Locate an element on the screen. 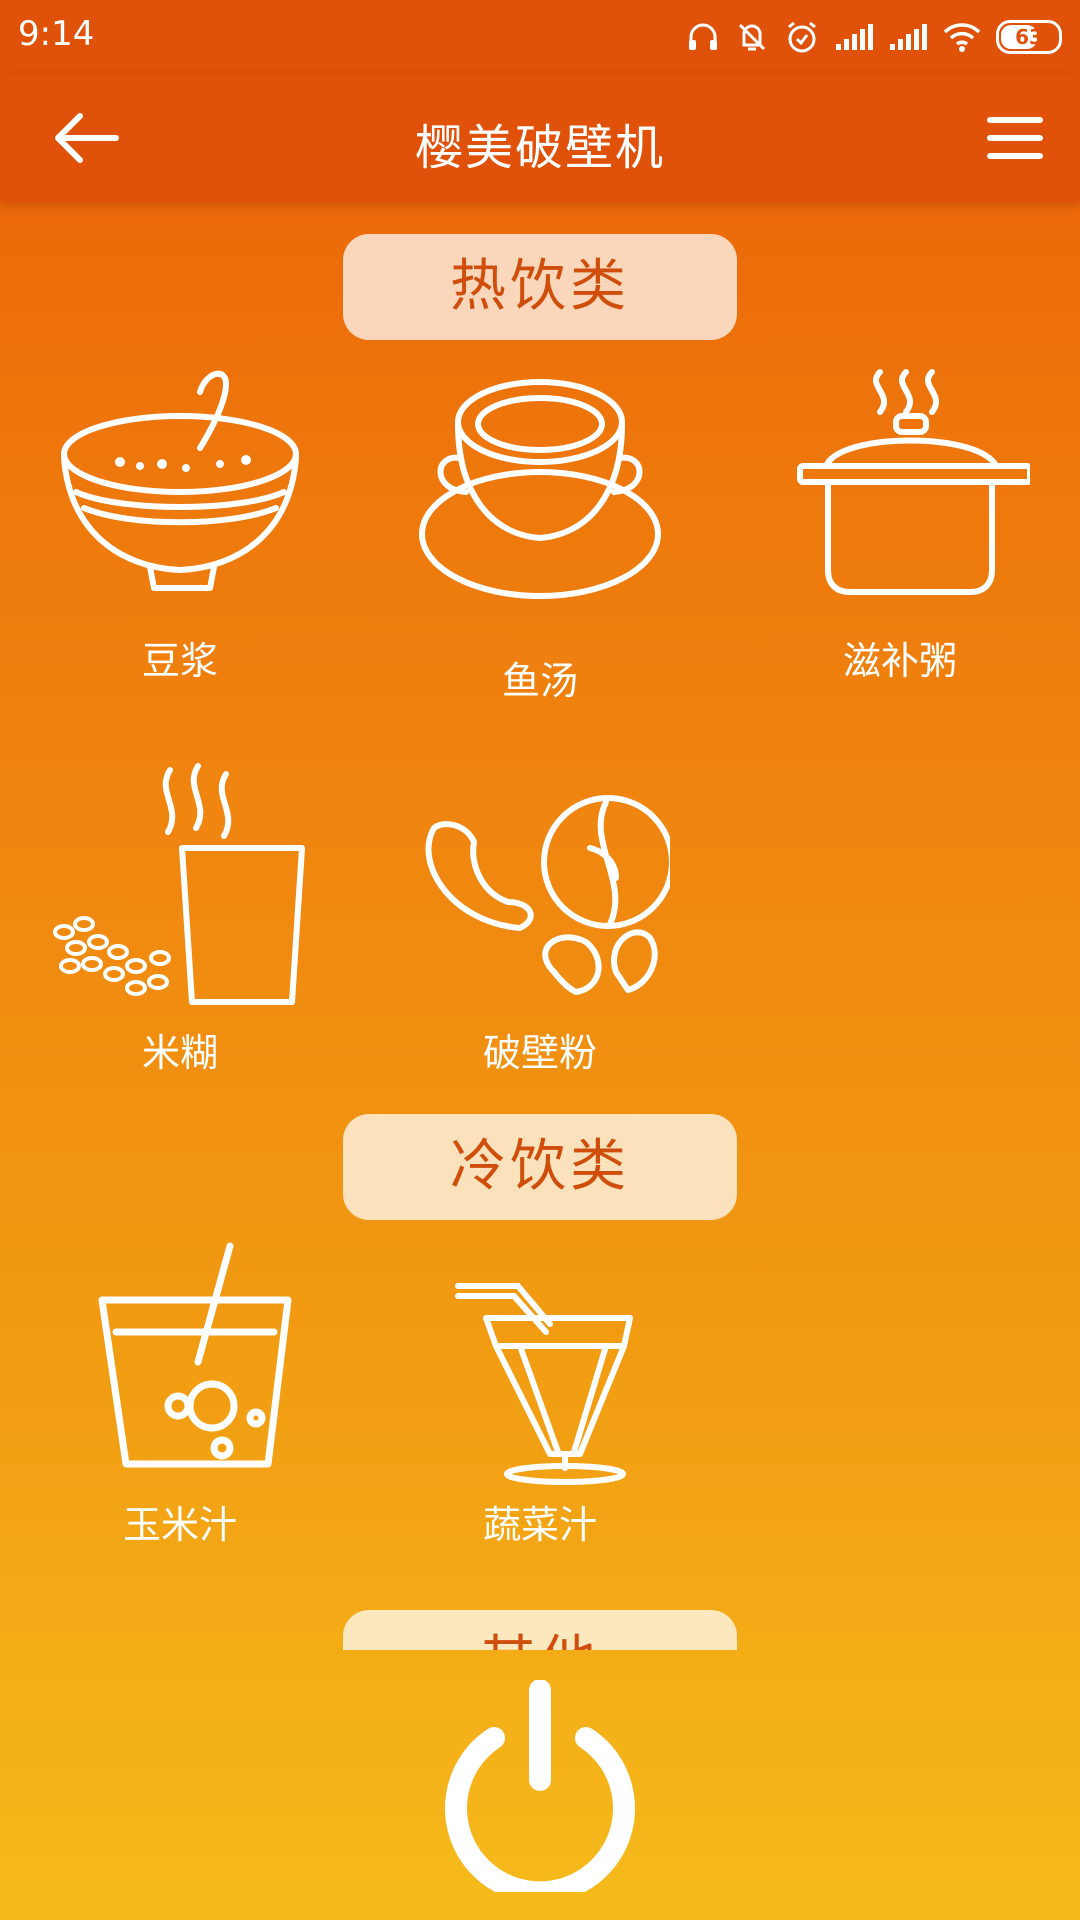 Image resolution: width=1080 pixels, height=1920 pixels. status-time: 9:14 is located at coordinates (56, 34).